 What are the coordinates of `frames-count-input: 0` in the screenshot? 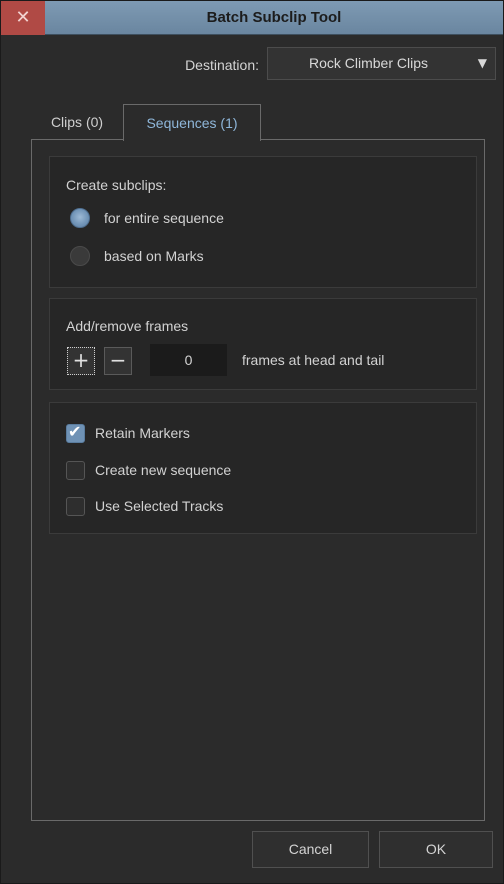 It's located at (188, 360).